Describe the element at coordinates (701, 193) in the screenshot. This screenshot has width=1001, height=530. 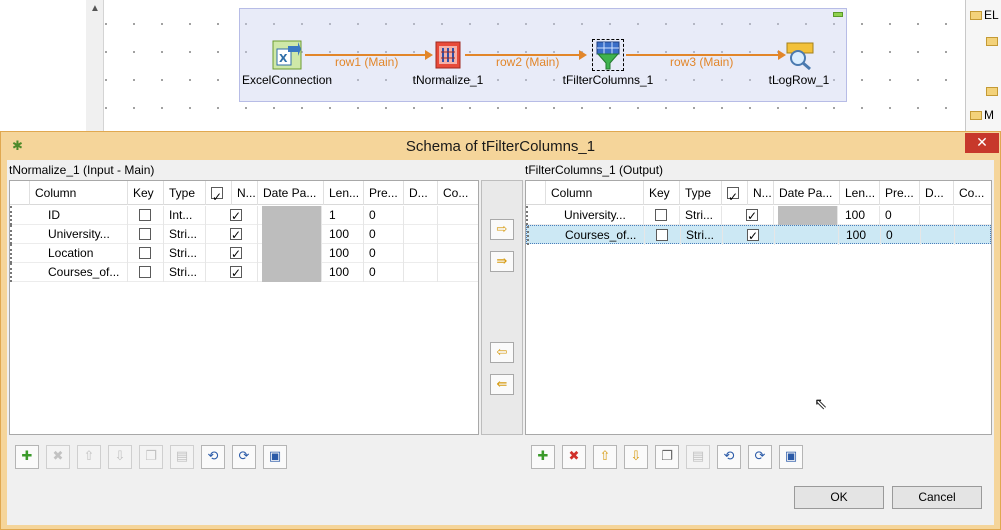
I see `col-header-type: Type` at that location.